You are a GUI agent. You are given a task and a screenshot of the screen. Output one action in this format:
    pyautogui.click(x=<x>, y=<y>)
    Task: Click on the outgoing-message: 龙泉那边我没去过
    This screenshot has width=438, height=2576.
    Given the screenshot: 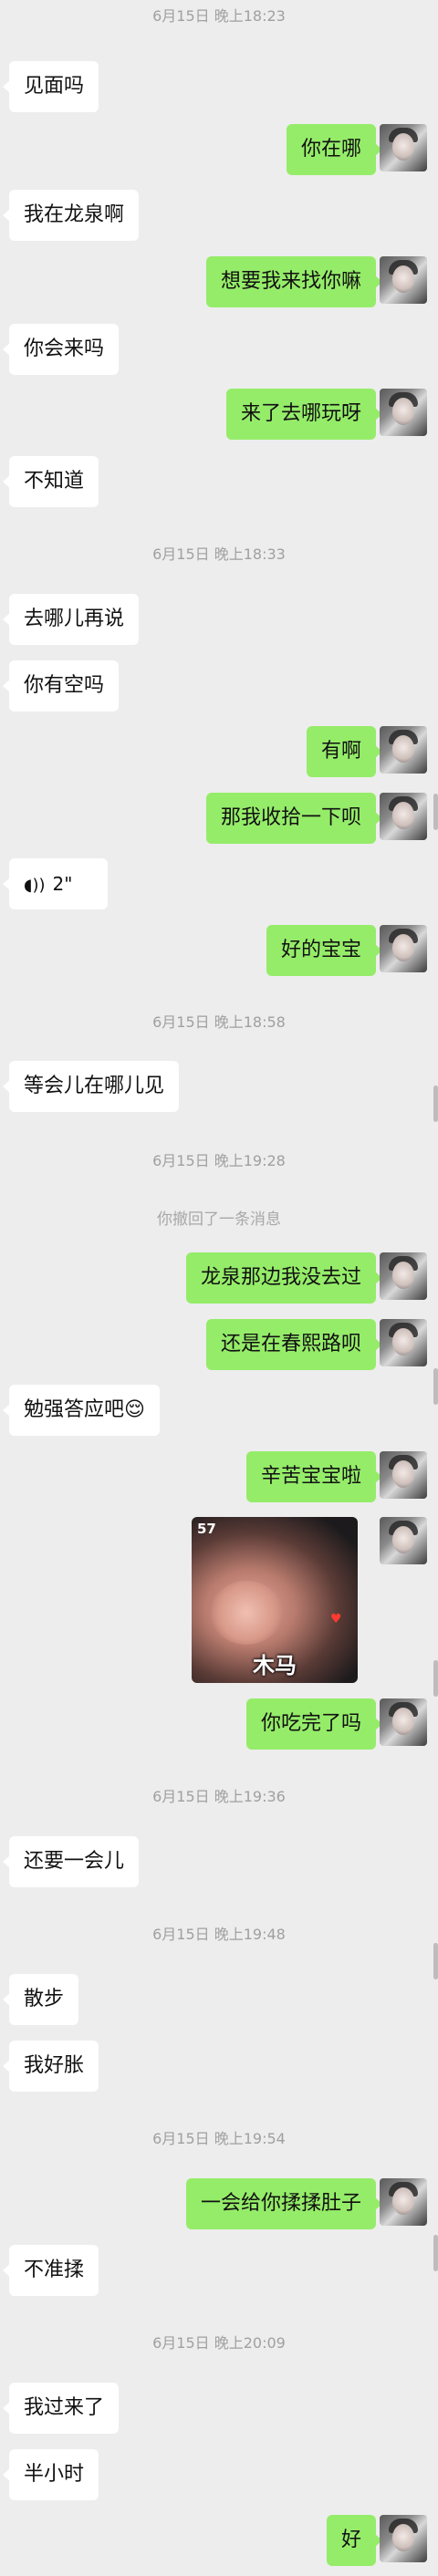 What is the action you would take?
    pyautogui.click(x=284, y=1278)
    